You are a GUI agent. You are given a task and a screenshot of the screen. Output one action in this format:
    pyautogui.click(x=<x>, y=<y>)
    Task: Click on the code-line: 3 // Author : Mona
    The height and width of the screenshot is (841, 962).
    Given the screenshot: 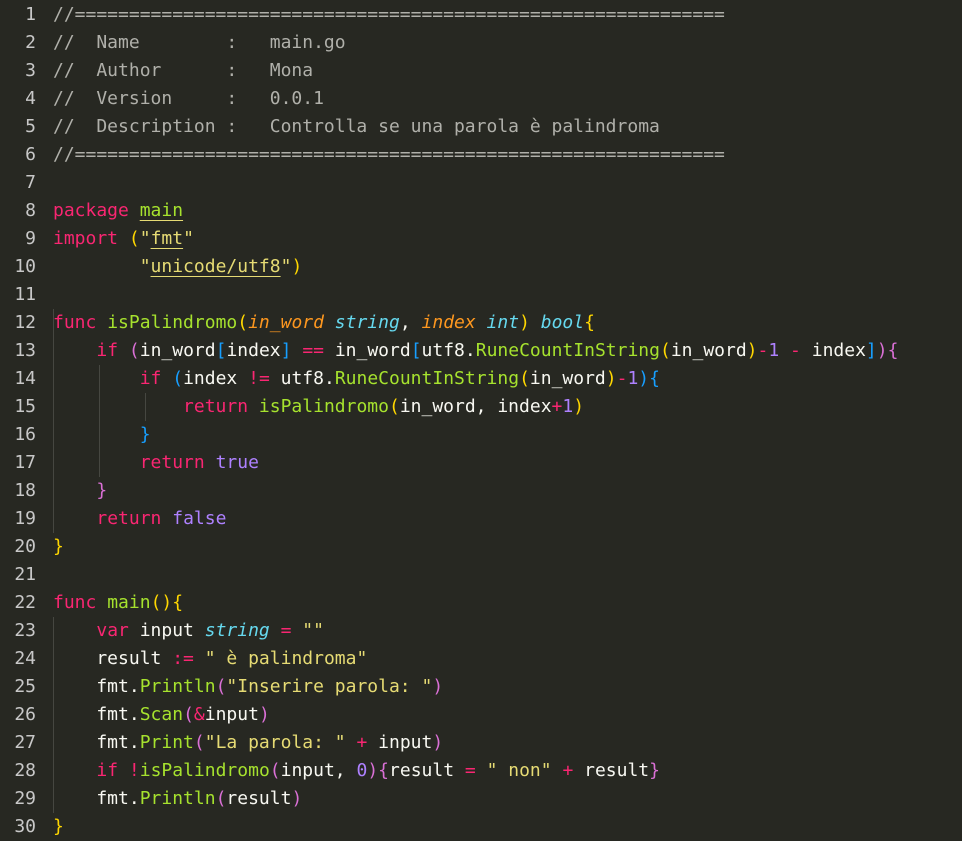 What is the action you would take?
    pyautogui.click(x=481, y=71)
    